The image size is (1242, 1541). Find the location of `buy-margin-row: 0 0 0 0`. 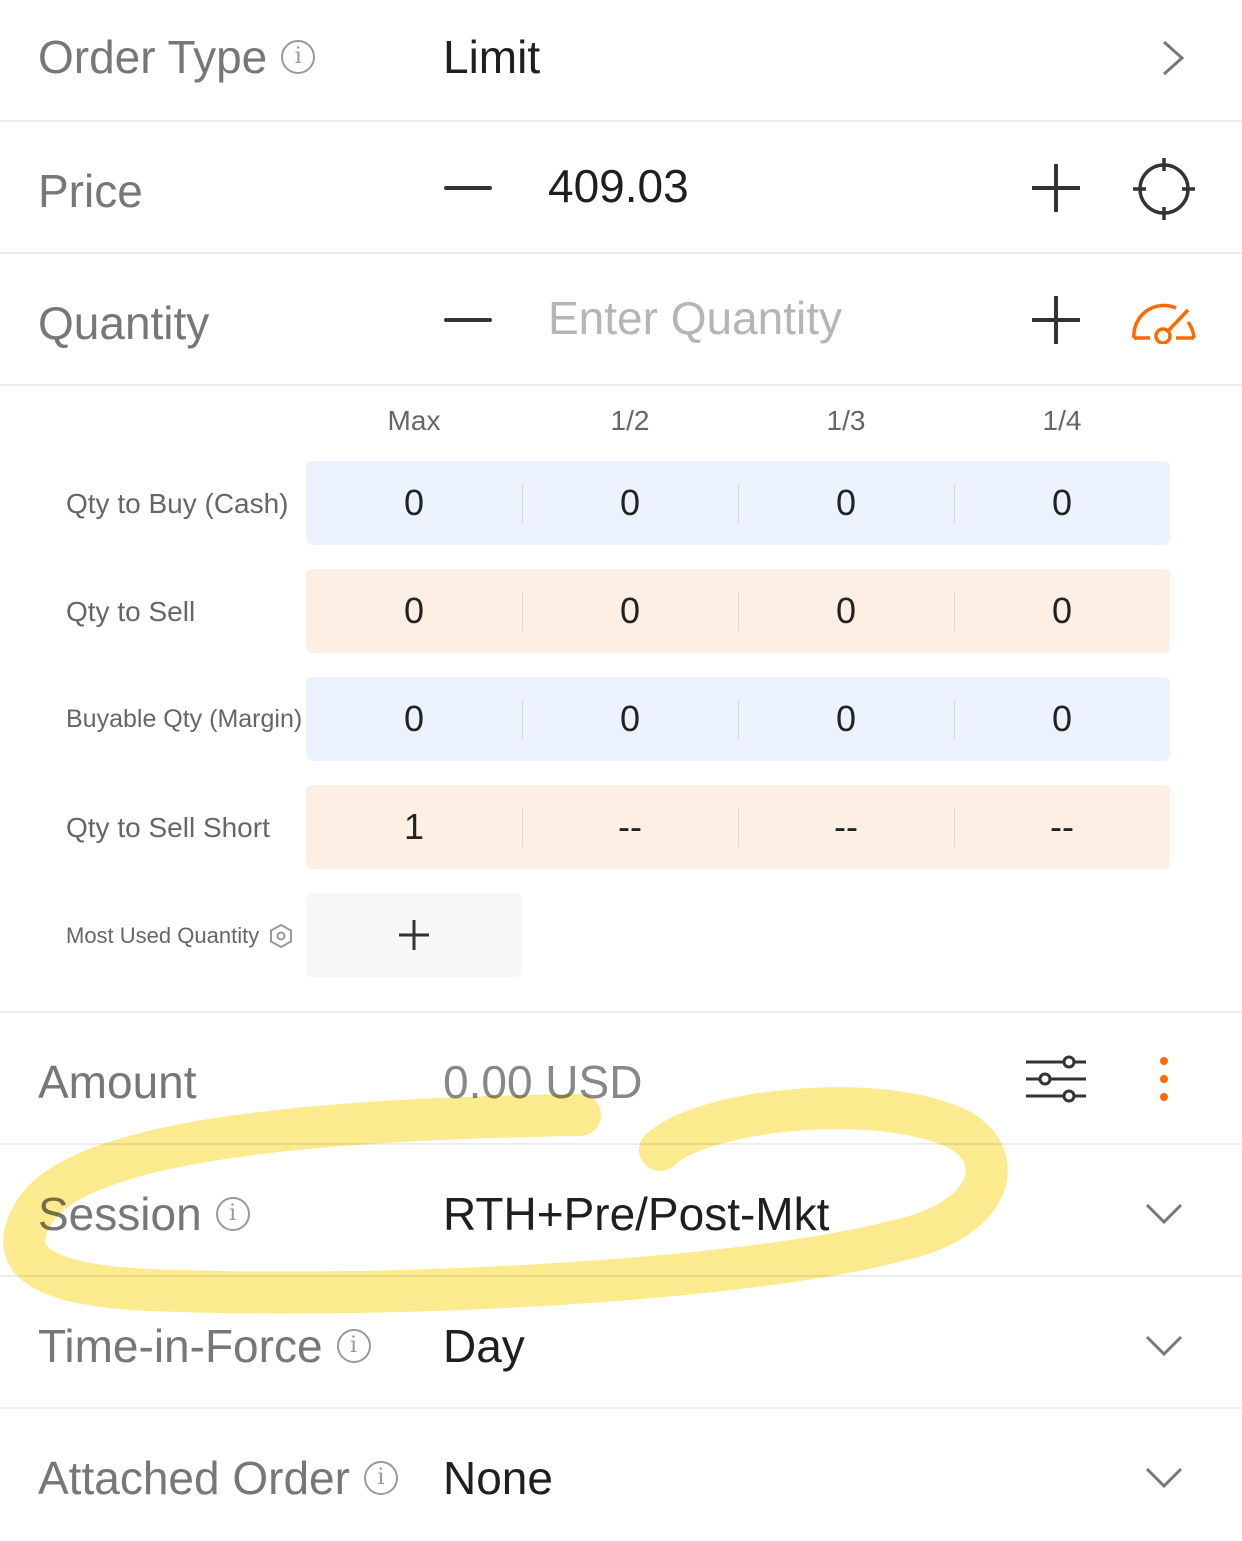

buy-margin-row: 0 0 0 0 is located at coordinates (738, 719).